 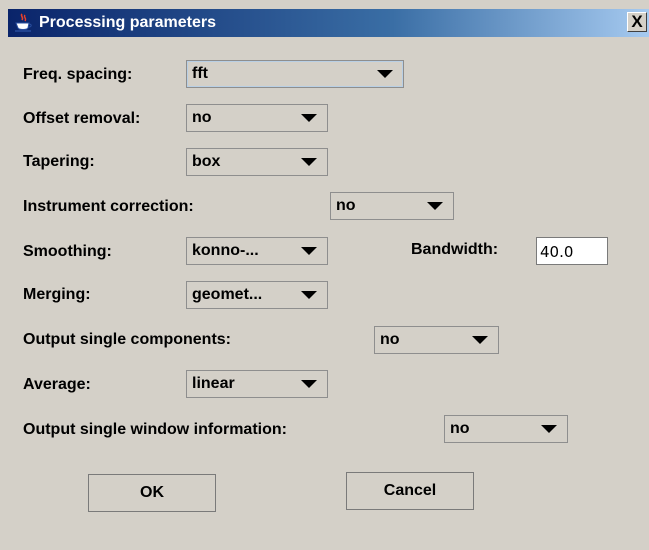 I want to click on bandwidth-input: 40.0, so click(x=572, y=251).